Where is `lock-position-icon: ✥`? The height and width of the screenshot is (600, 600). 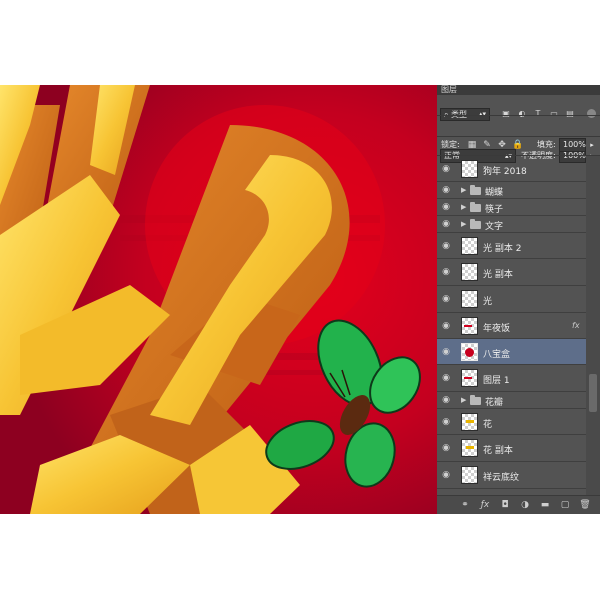 lock-position-icon: ✥ is located at coordinates (502, 145).